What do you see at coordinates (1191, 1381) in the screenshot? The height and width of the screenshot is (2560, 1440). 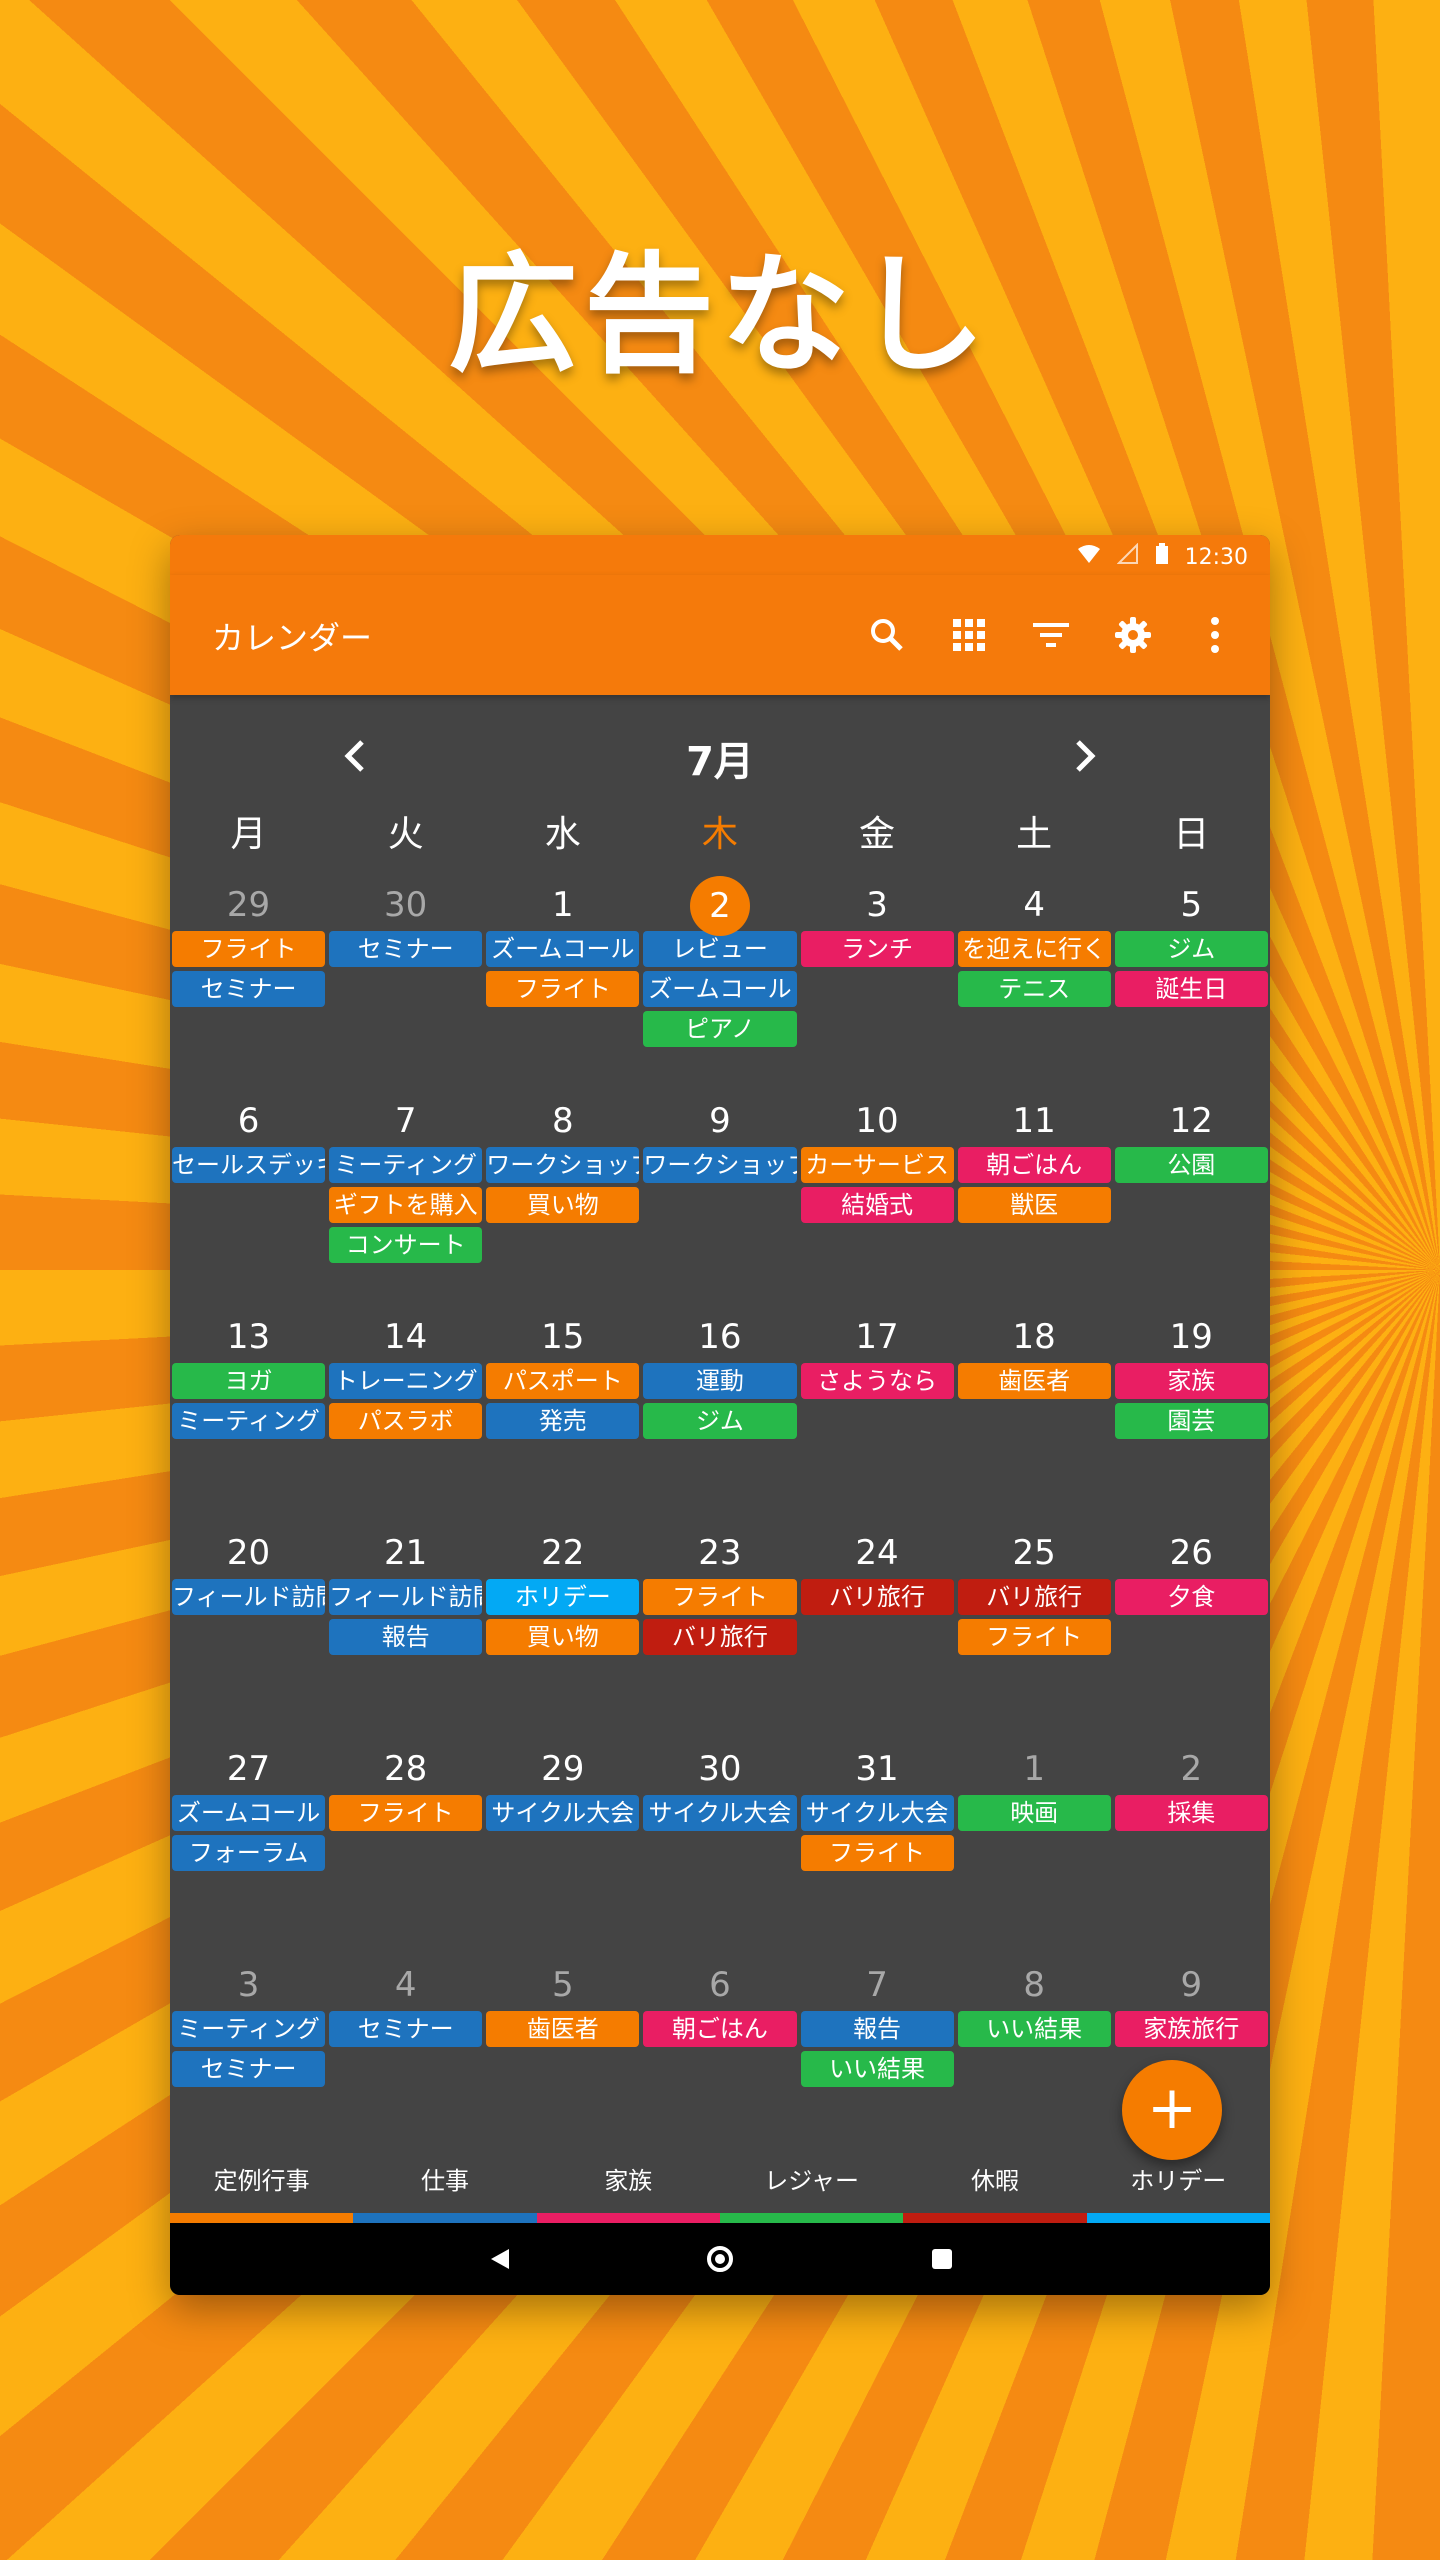 I see `event-chip: 家族` at bounding box center [1191, 1381].